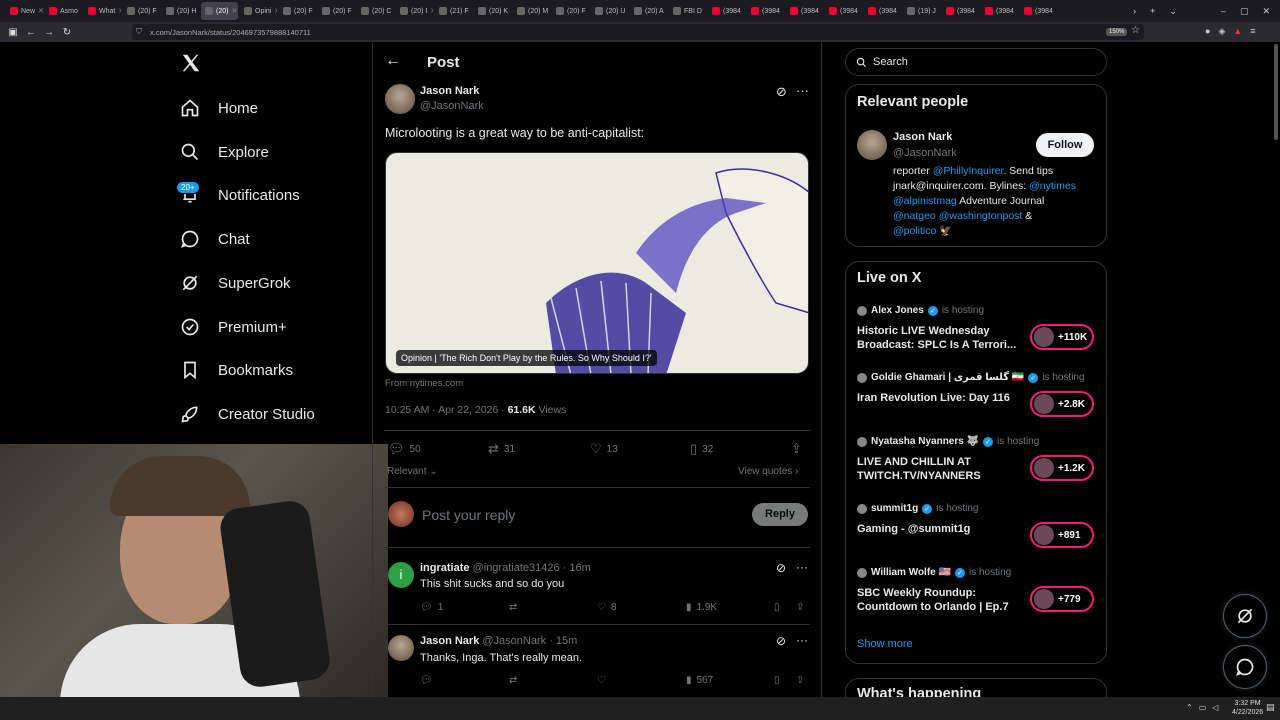  I want to click on tray-chevron-icon: ⌃, so click(1189, 707).